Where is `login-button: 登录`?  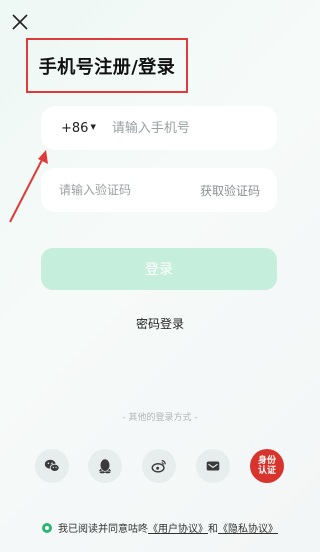
login-button: 登录 is located at coordinates (159, 269).